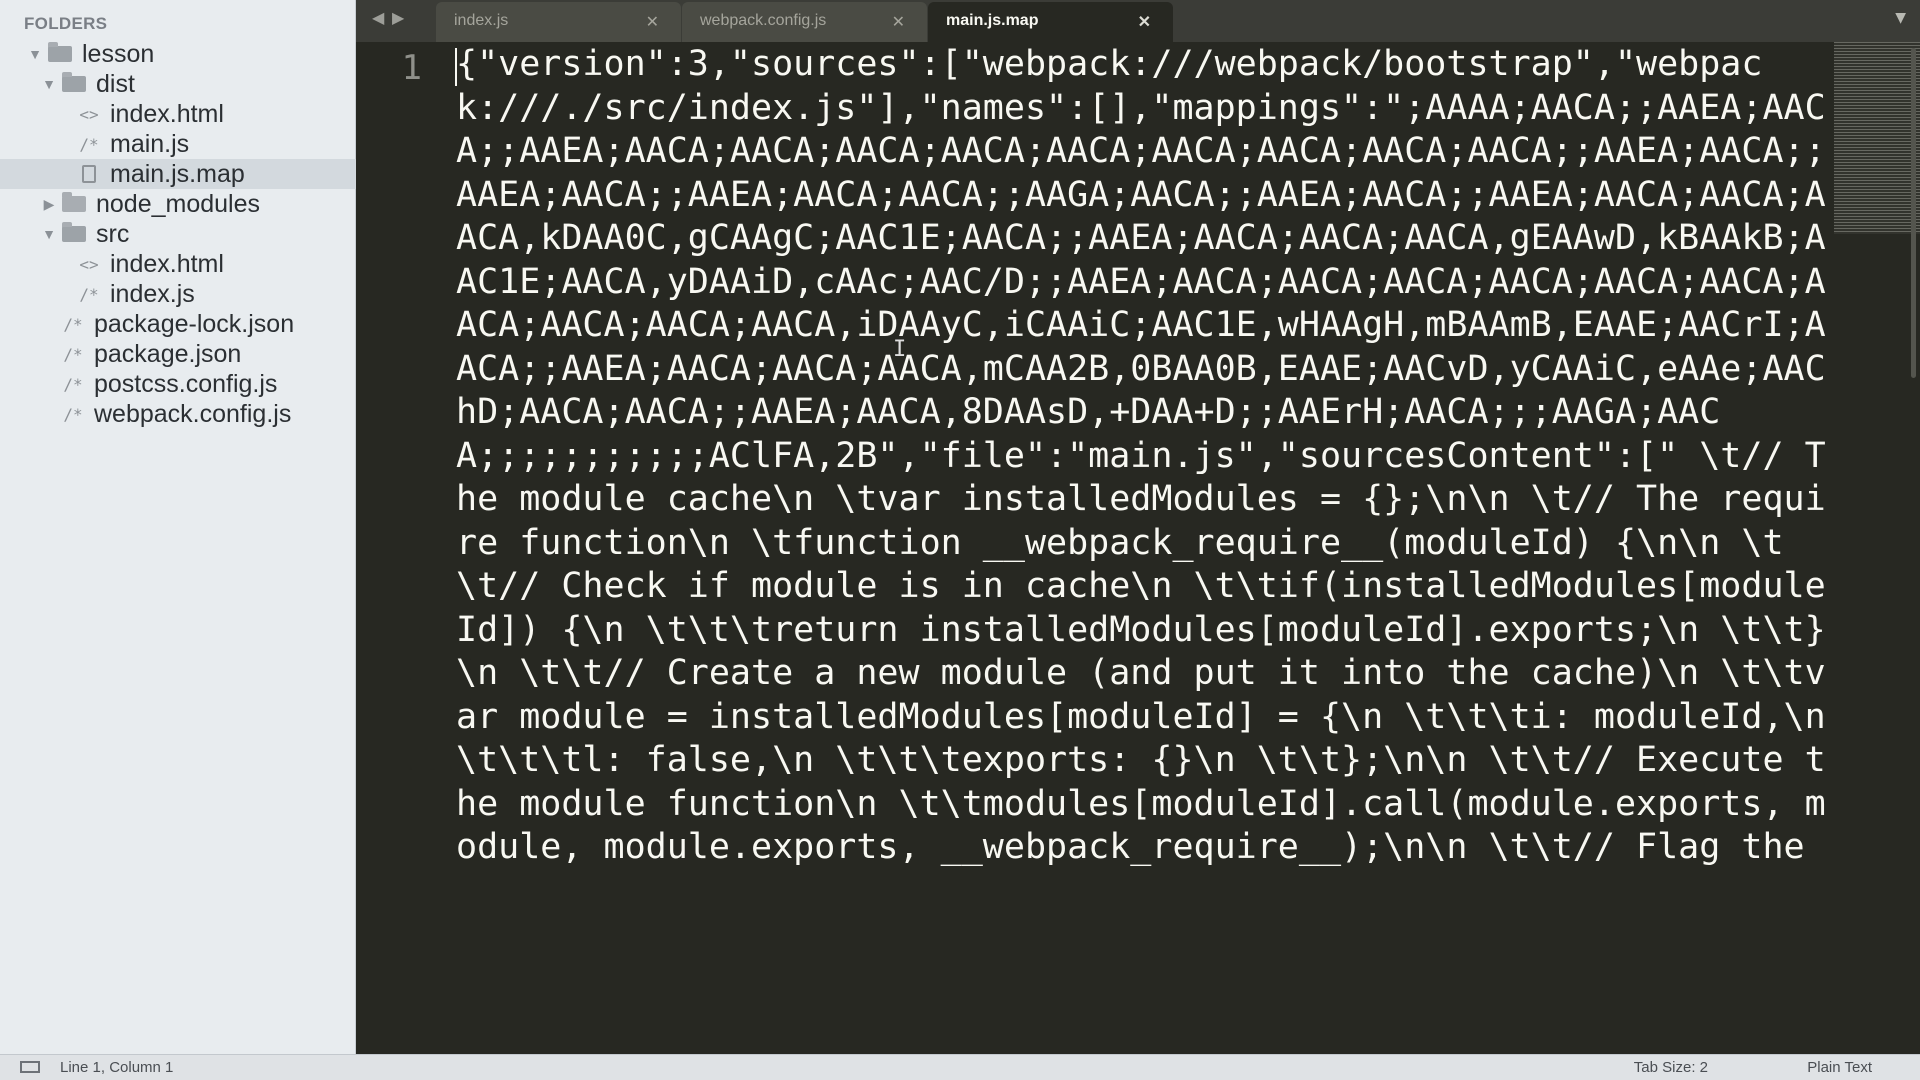 The height and width of the screenshot is (1080, 1920). What do you see at coordinates (402, 548) in the screenshot?
I see `line-gutter: 1` at bounding box center [402, 548].